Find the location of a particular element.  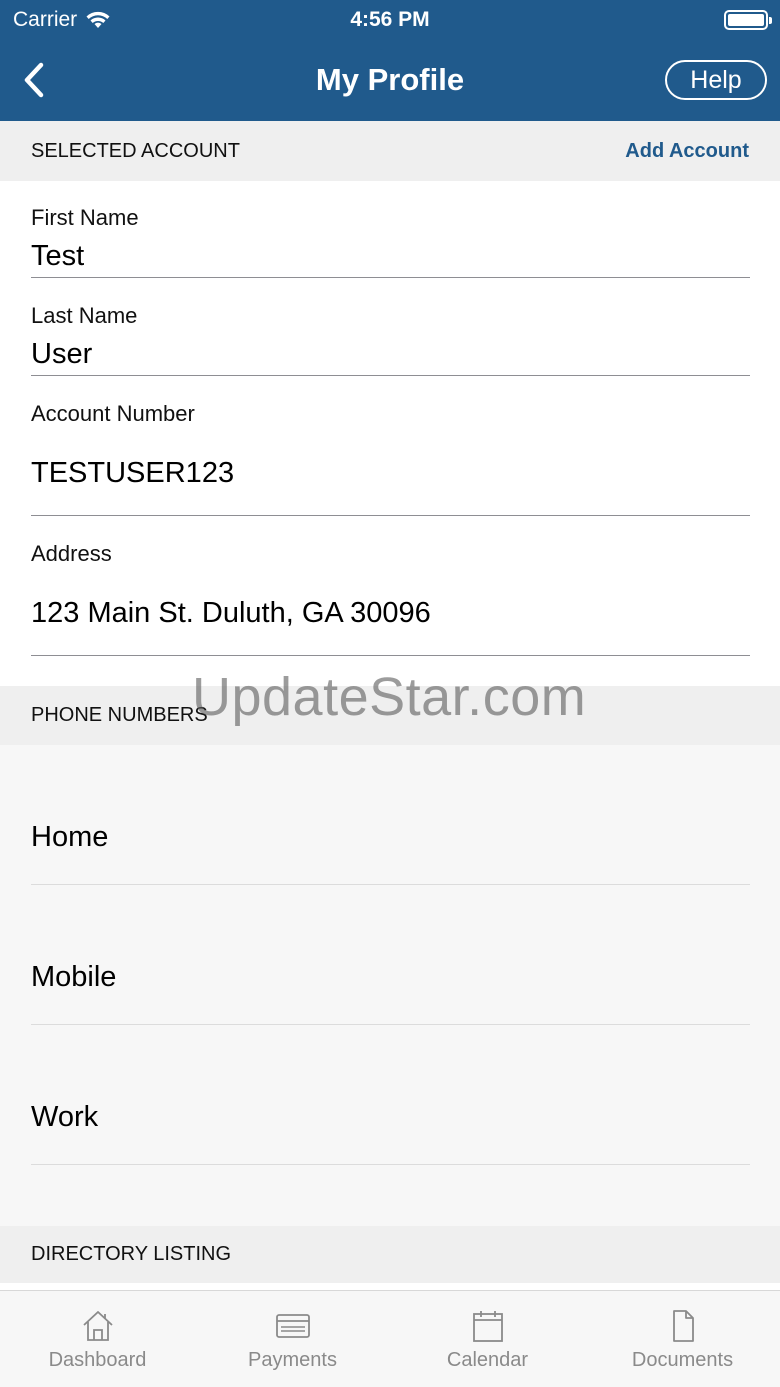

help-button: Help is located at coordinates (716, 80).